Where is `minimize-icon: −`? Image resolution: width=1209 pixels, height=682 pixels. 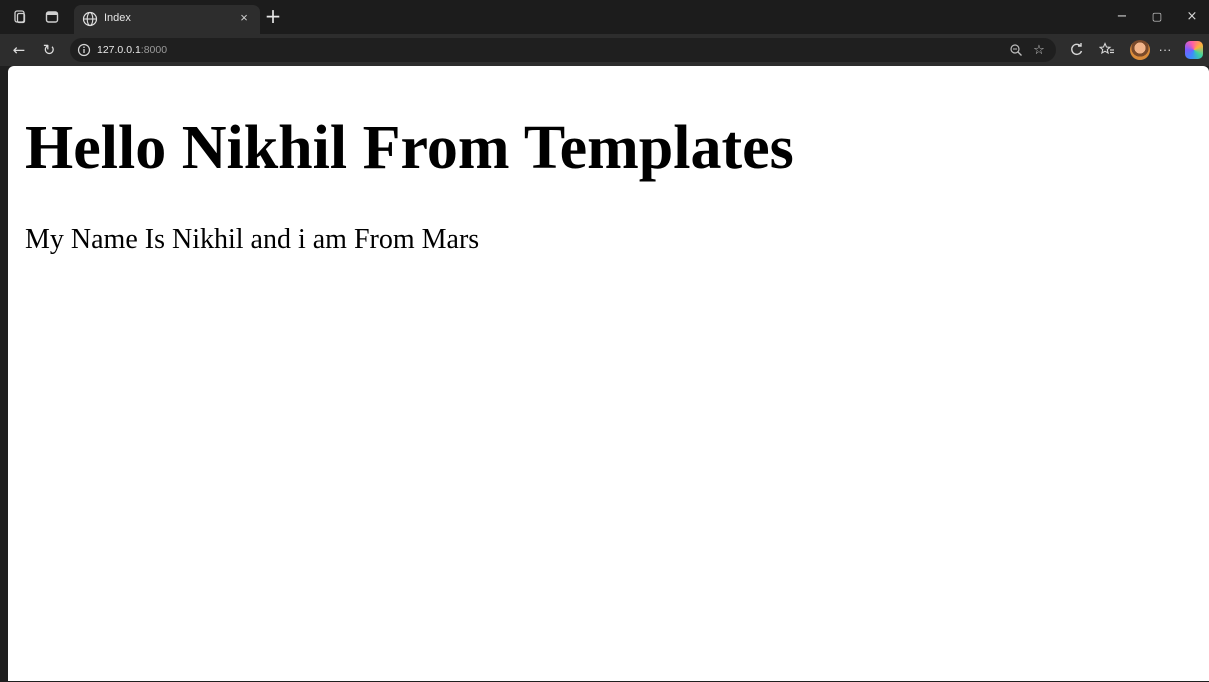 minimize-icon: − is located at coordinates (1122, 17).